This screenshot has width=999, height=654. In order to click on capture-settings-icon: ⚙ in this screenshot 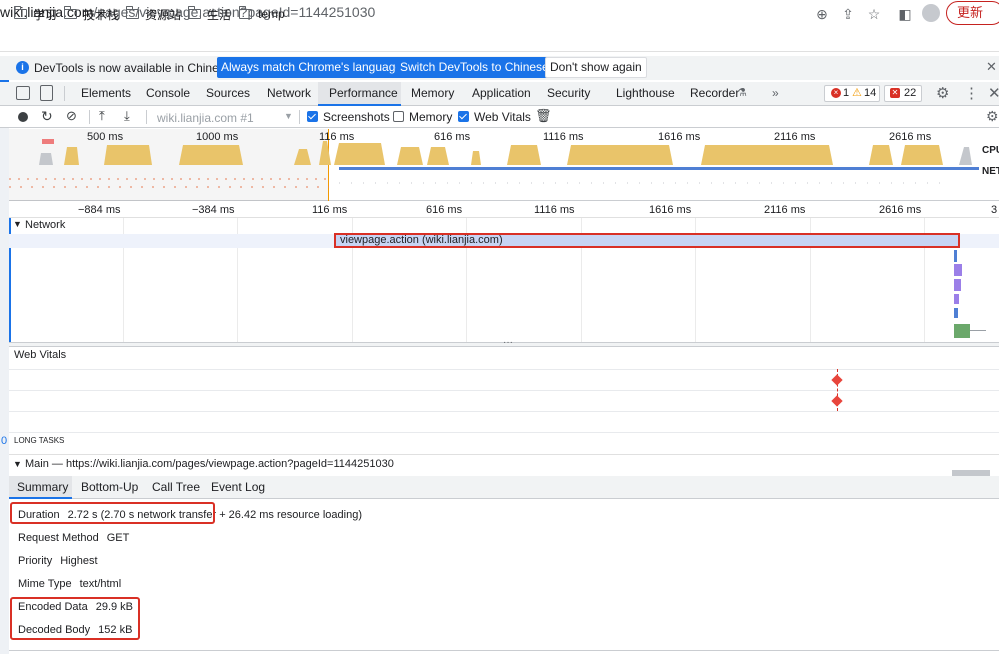, I will do `click(992, 116)`.